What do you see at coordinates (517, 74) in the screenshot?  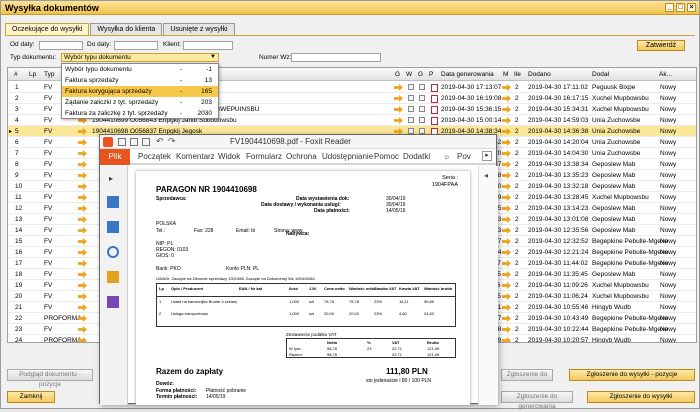 I see `col-ile: Ile` at bounding box center [517, 74].